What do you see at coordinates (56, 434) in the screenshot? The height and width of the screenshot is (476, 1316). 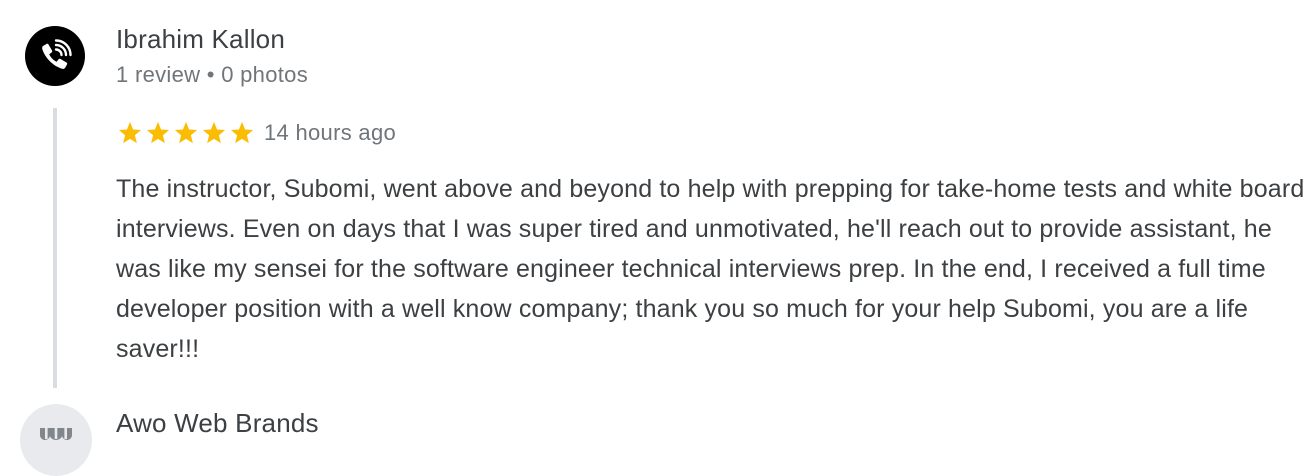 I see `storefront-icon` at bounding box center [56, 434].